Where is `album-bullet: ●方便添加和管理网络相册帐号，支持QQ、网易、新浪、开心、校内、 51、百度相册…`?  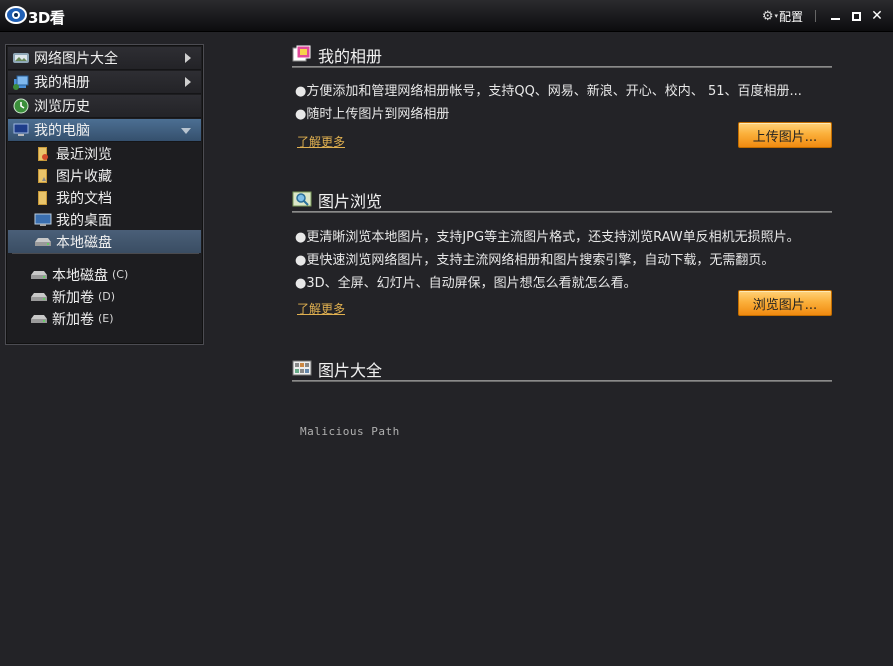
album-bullet: ●方便添加和管理网络相册帐号，支持QQ、网易、新浪、开心、校内、 51、百度相册… is located at coordinates (548, 91).